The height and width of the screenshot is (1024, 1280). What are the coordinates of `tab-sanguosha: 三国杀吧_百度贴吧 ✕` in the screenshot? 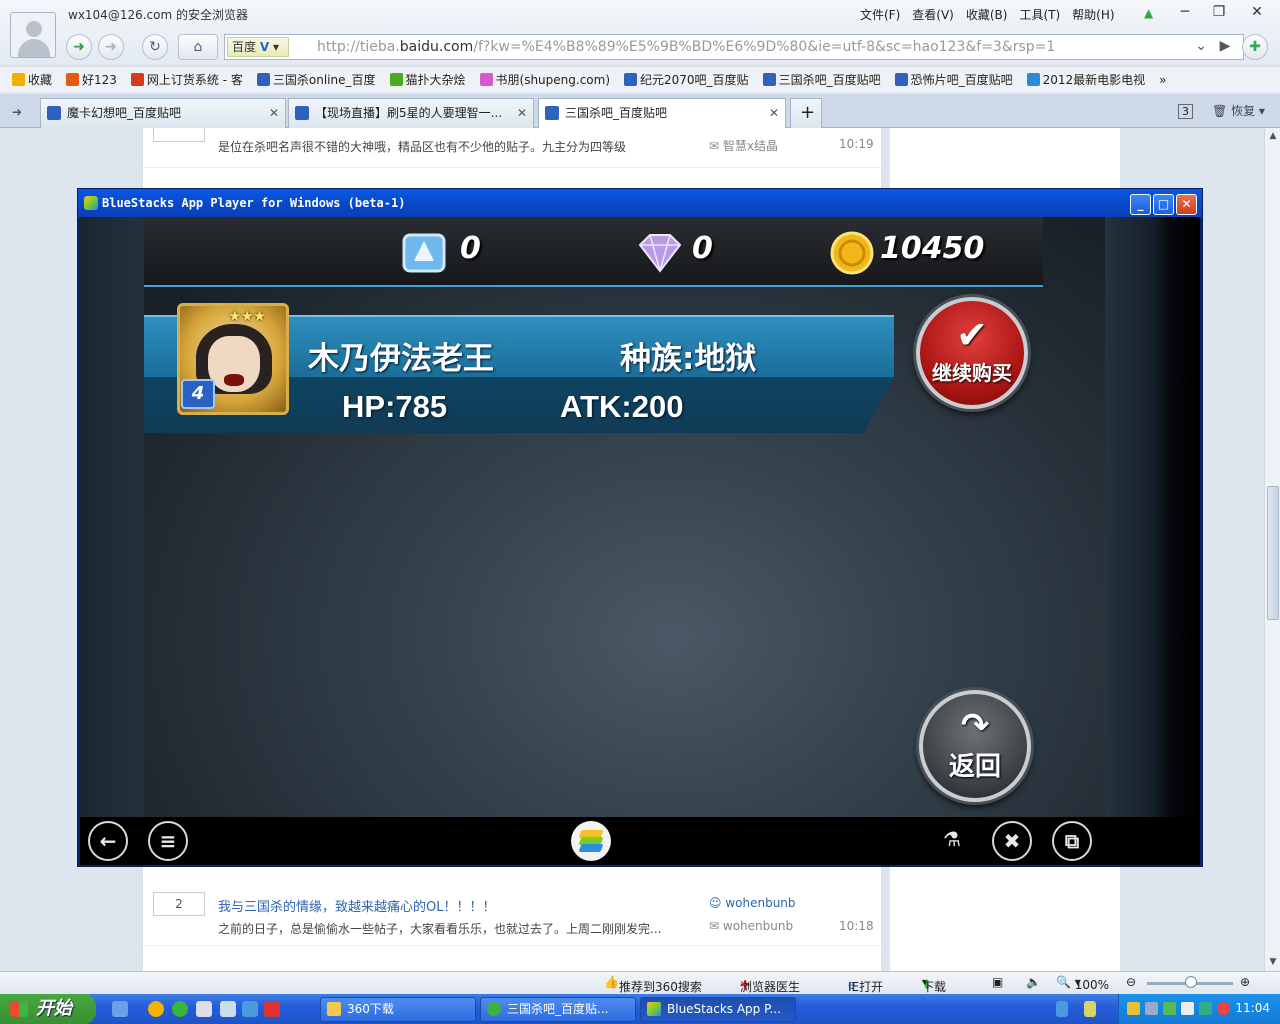 It's located at (662, 113).